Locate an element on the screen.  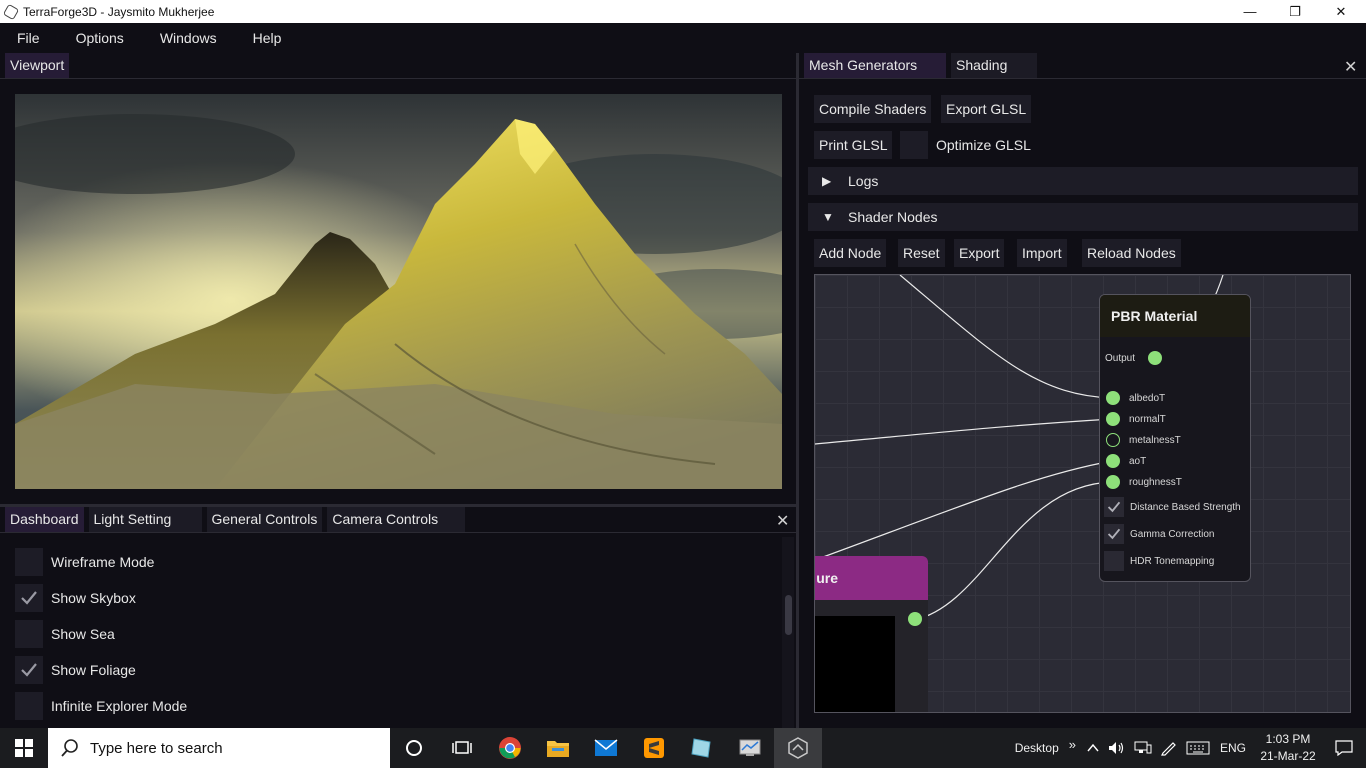
gamma-correction-option: Gamma Correction is located at coordinates (1159, 534).